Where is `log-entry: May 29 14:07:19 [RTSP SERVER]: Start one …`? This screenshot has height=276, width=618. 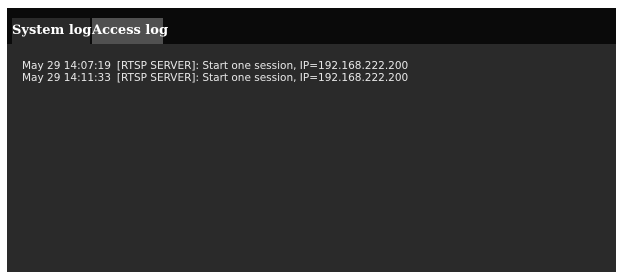
log-entry: May 29 14:07:19 [RTSP SERVER]: Start one … is located at coordinates (215, 66).